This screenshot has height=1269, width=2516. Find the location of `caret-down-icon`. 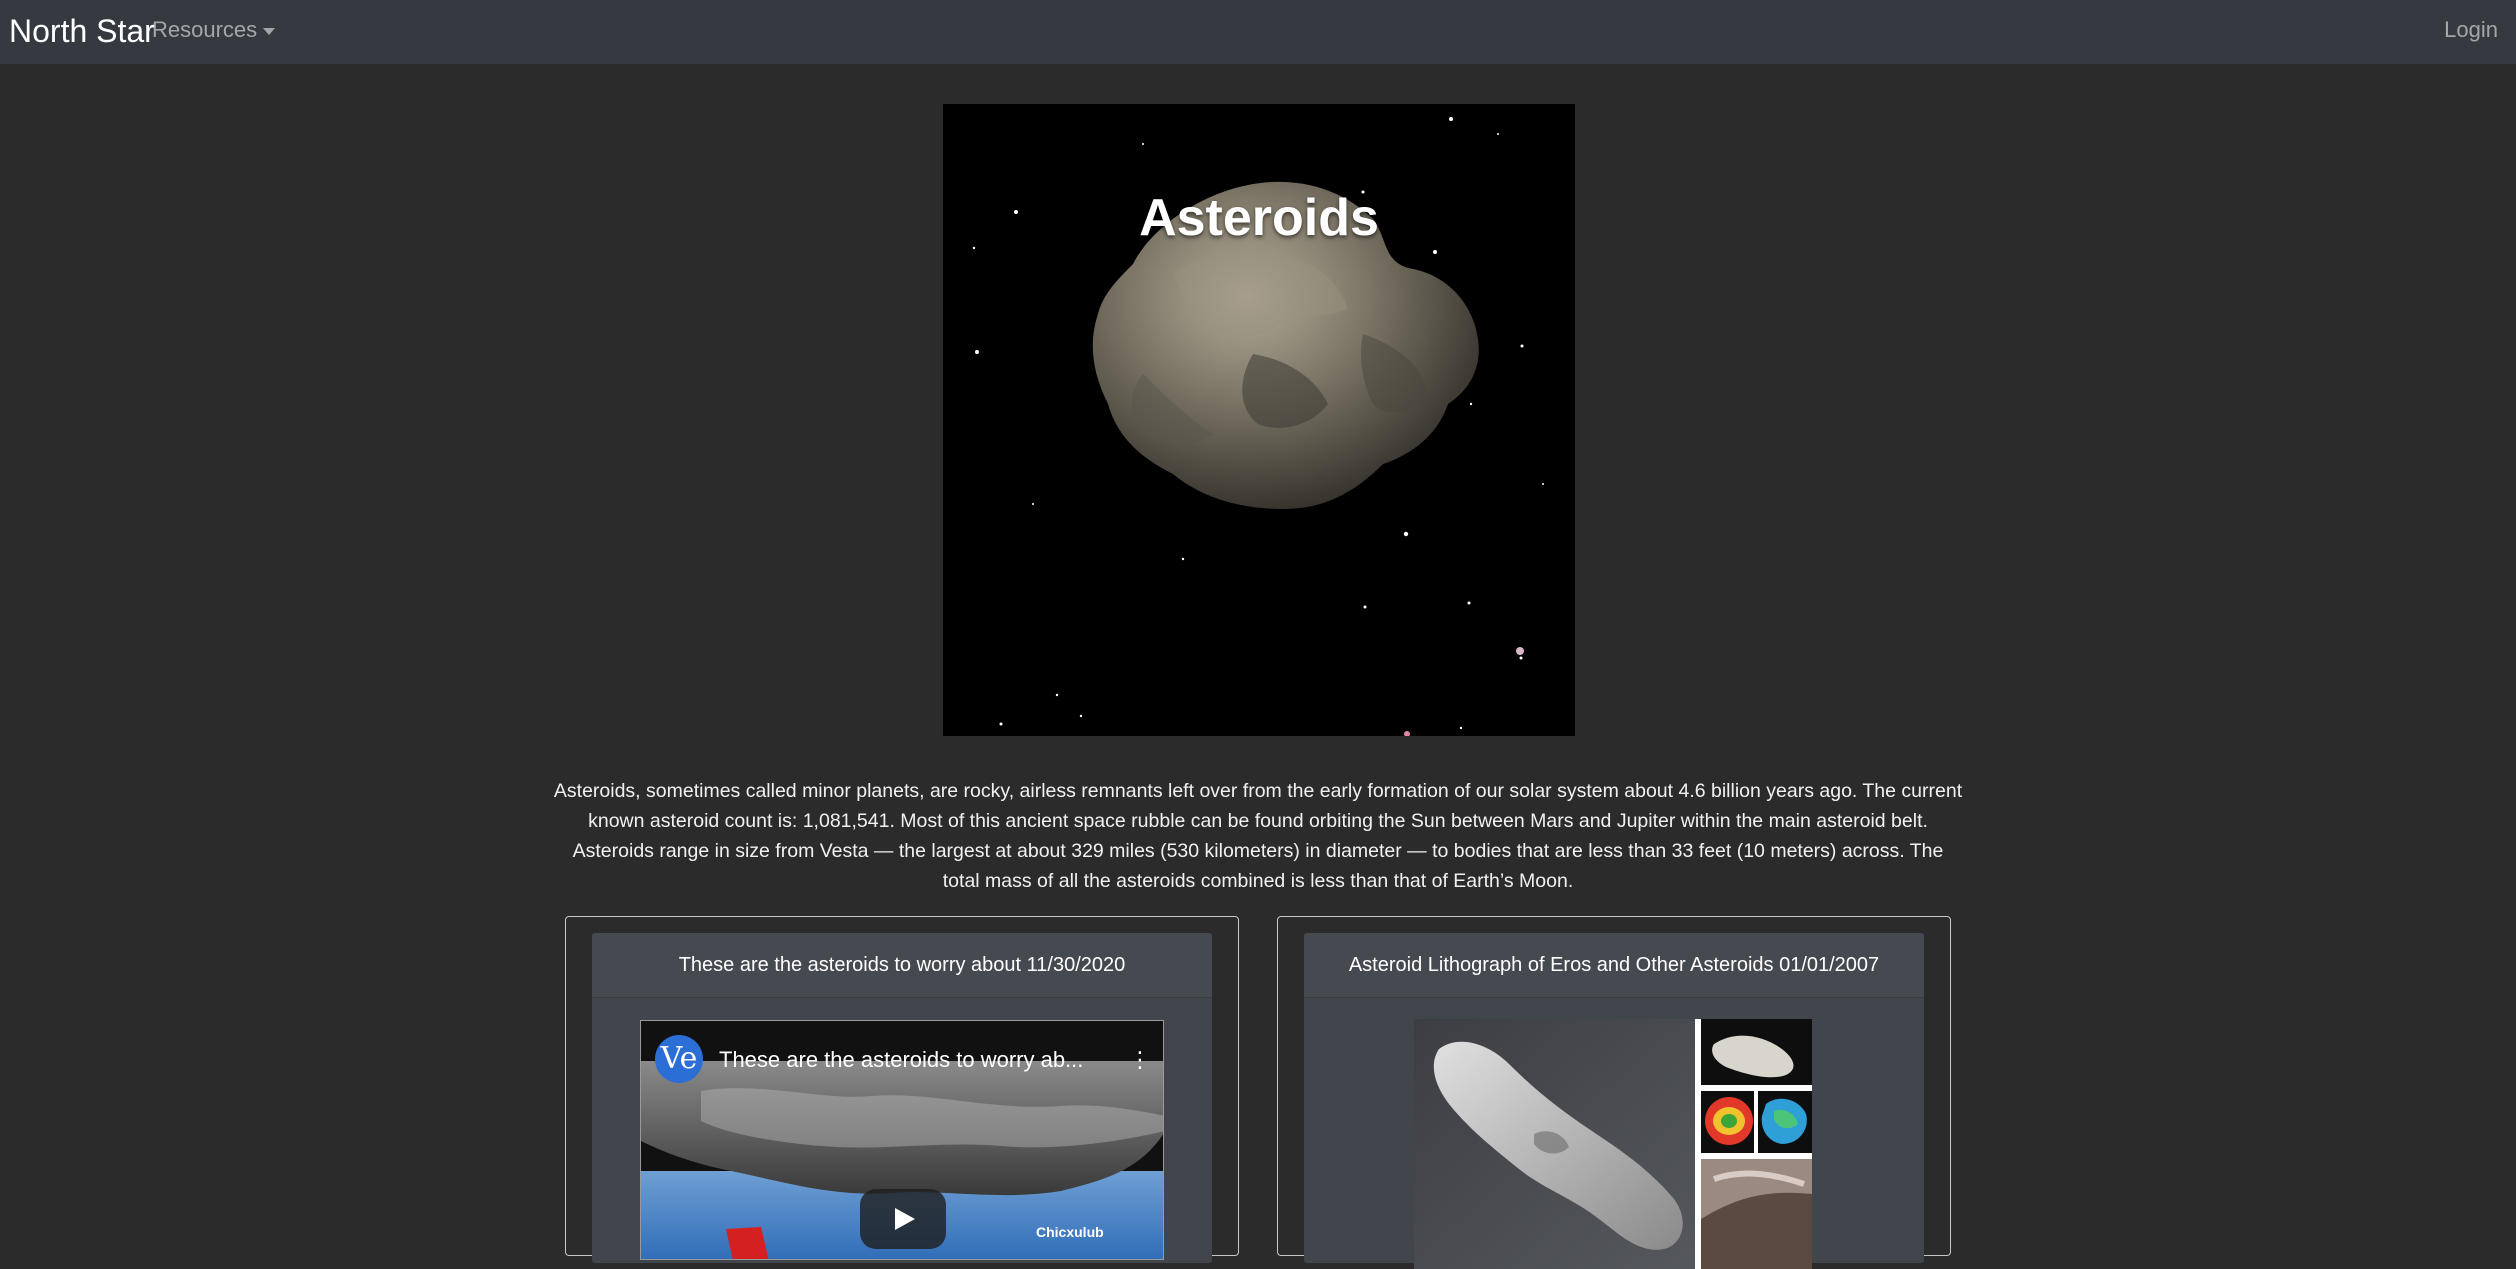

caret-down-icon is located at coordinates (269, 31).